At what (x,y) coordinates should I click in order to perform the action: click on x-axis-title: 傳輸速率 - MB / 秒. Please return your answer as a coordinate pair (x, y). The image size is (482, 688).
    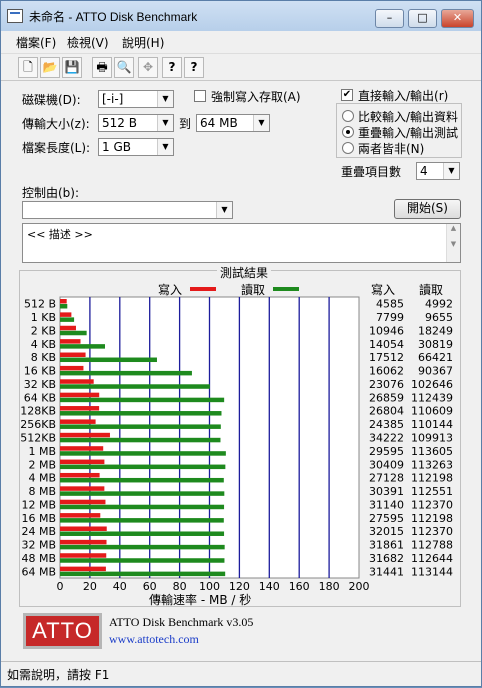
    Looking at the image, I should click on (200, 600).